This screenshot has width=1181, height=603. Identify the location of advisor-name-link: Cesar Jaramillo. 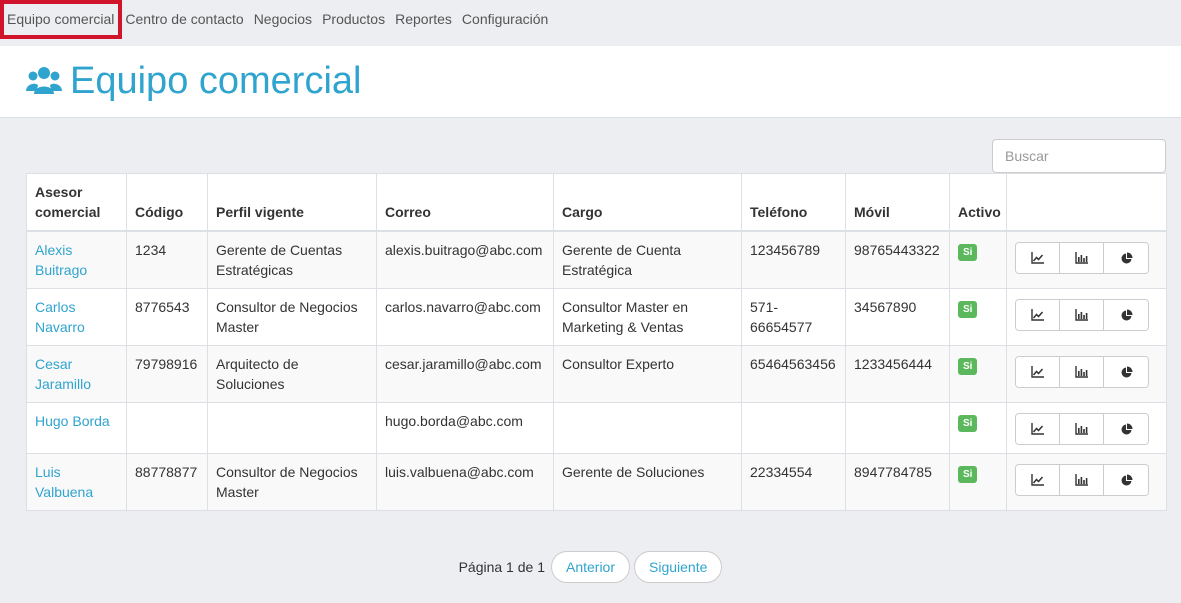
(63, 374).